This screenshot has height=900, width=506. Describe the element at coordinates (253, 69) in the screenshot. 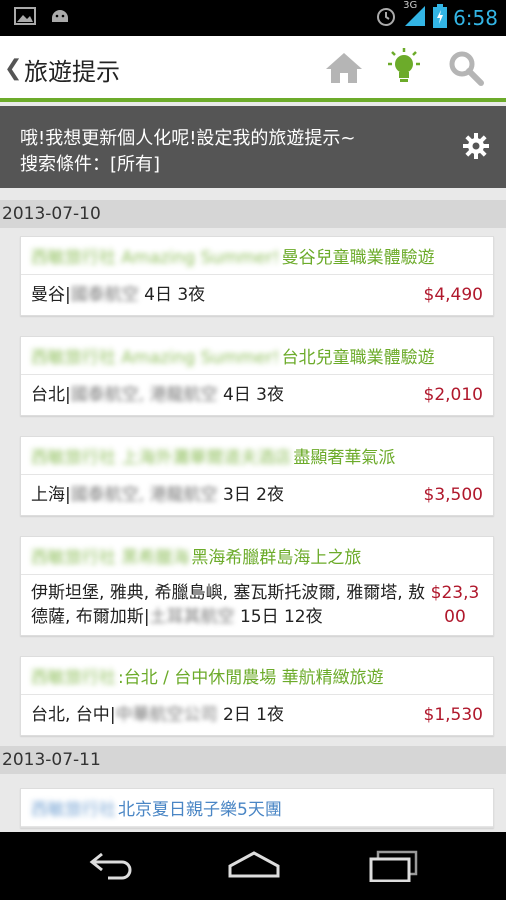

I see `action-bar: ❮ 旅遊提示` at that location.